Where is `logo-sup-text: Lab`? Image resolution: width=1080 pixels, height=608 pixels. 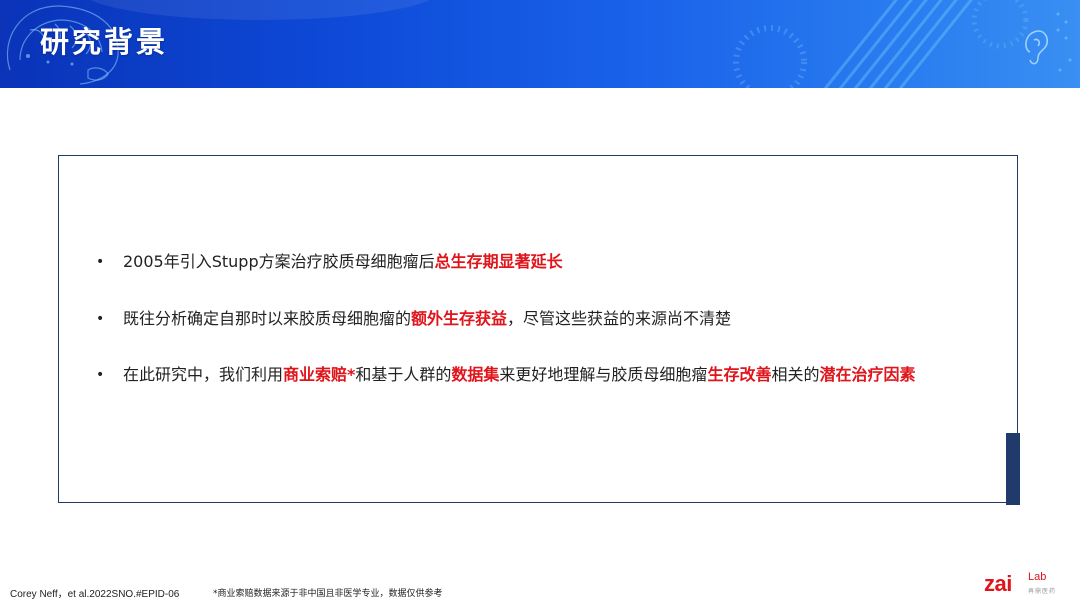 logo-sup-text: Lab is located at coordinates (1037, 577).